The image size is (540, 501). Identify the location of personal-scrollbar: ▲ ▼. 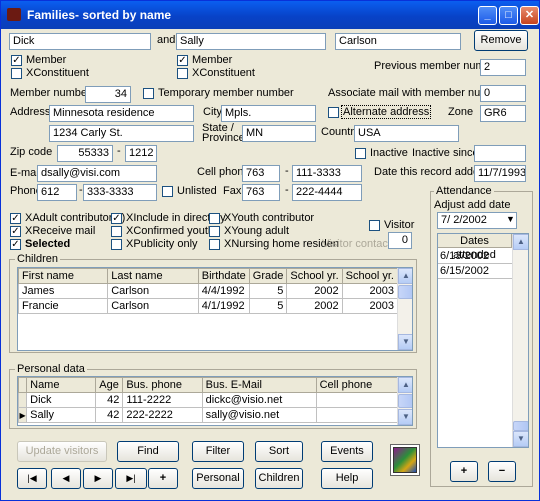
(404, 401).